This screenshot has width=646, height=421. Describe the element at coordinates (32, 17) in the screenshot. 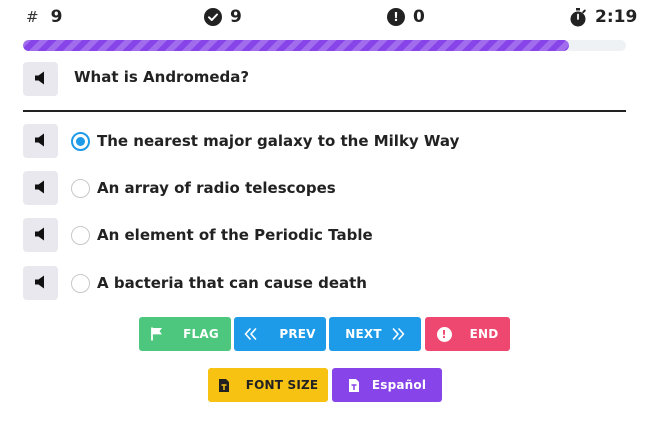

I see `hash-icon: #` at that location.